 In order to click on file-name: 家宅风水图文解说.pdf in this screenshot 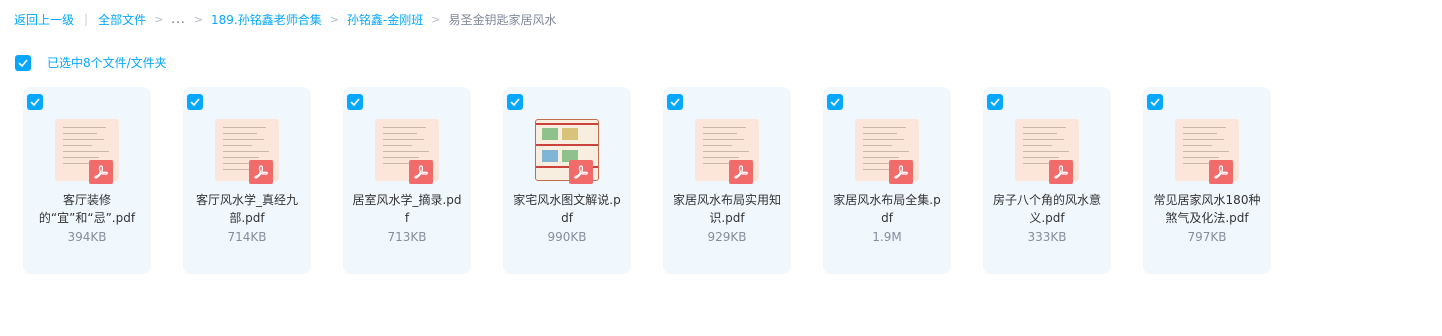, I will do `click(567, 209)`.